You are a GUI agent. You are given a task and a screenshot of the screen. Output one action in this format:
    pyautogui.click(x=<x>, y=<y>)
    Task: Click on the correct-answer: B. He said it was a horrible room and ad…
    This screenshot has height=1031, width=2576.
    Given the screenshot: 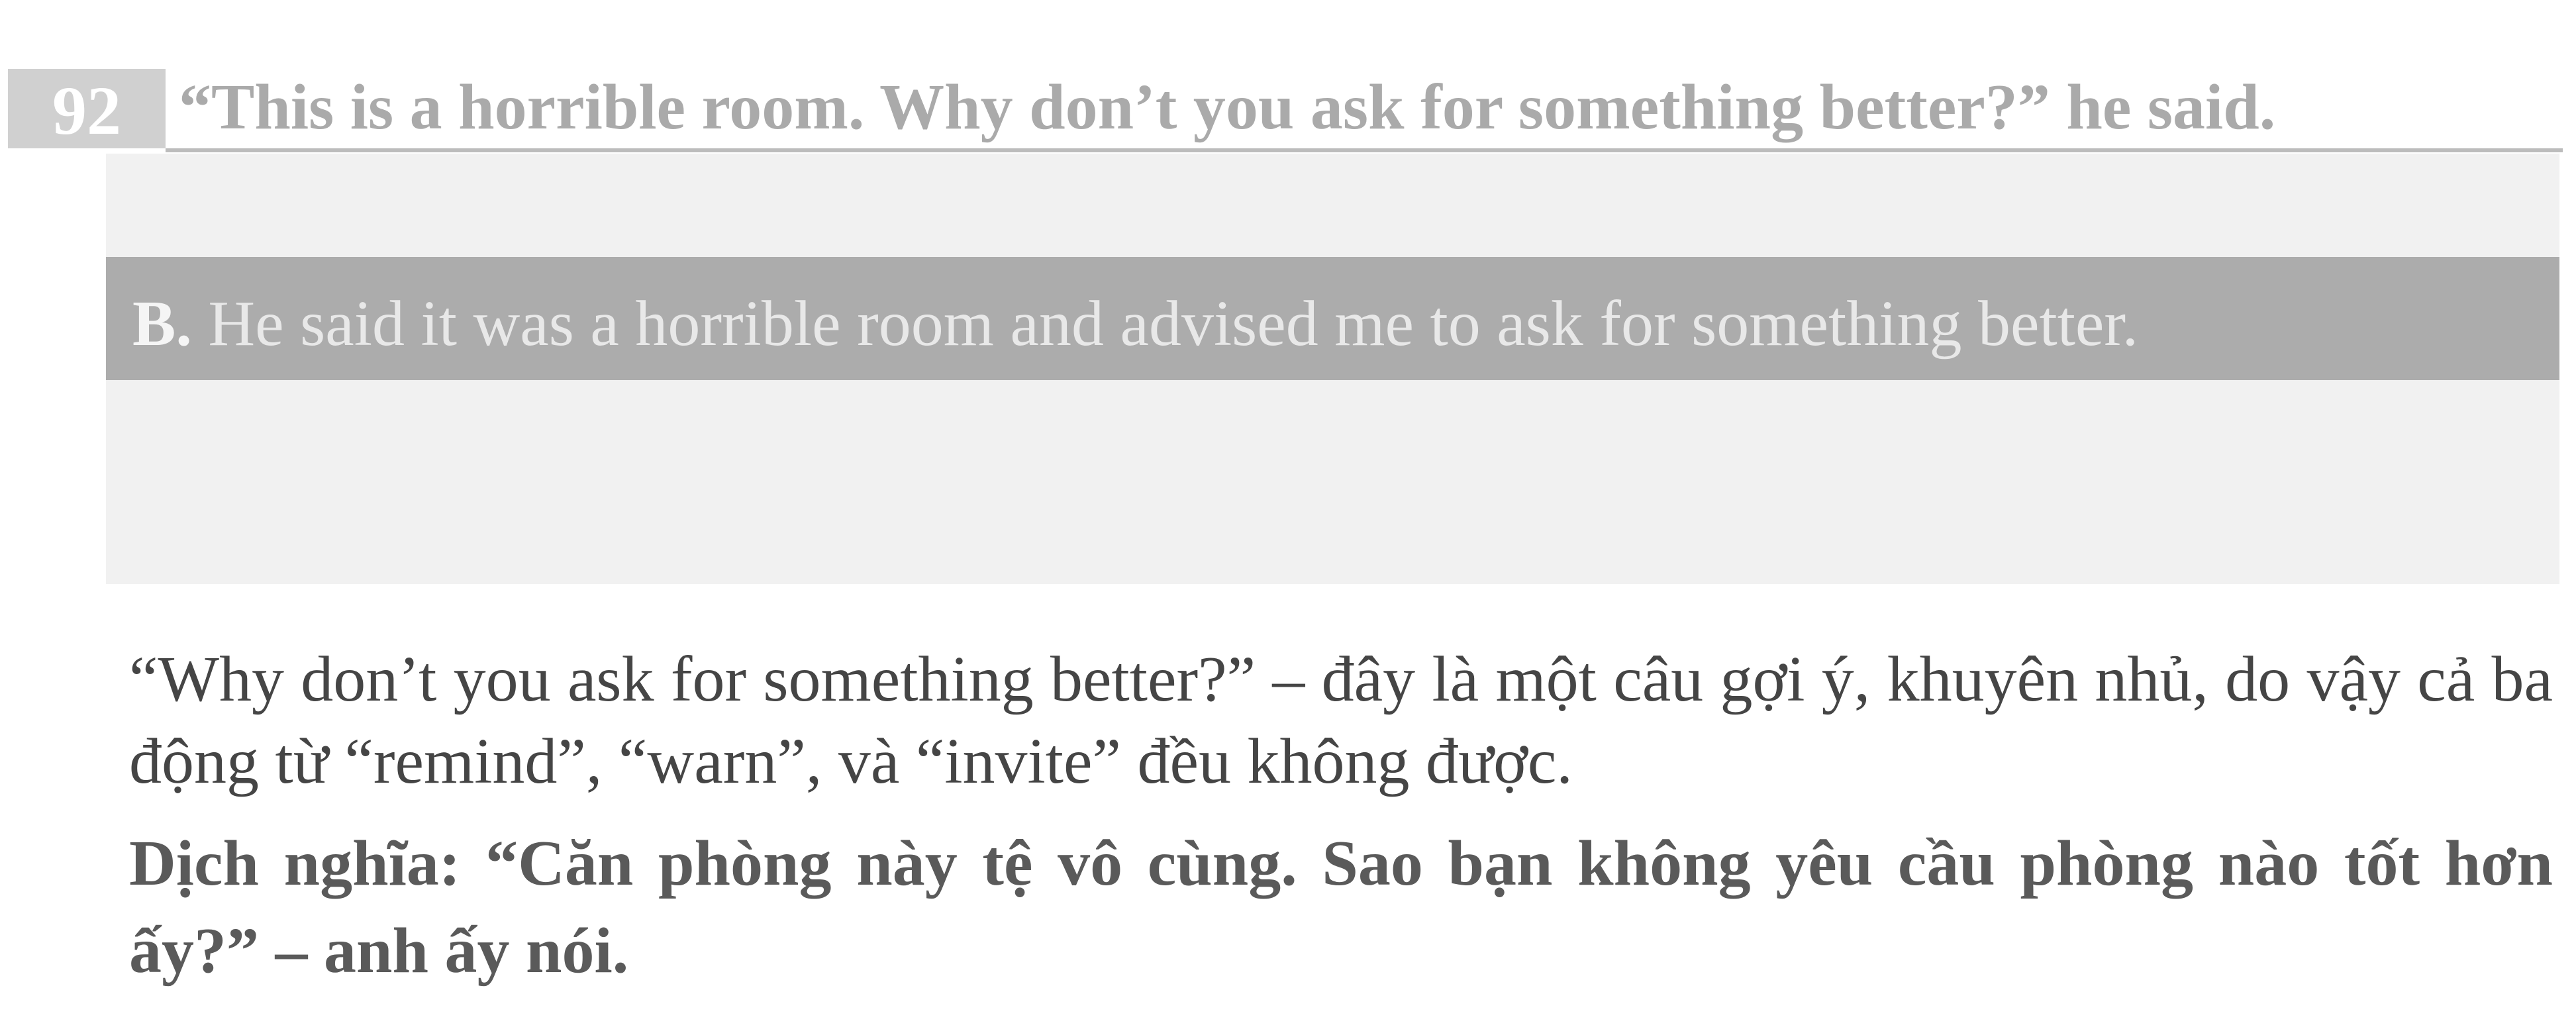 What is the action you would take?
    pyautogui.click(x=1324, y=324)
    